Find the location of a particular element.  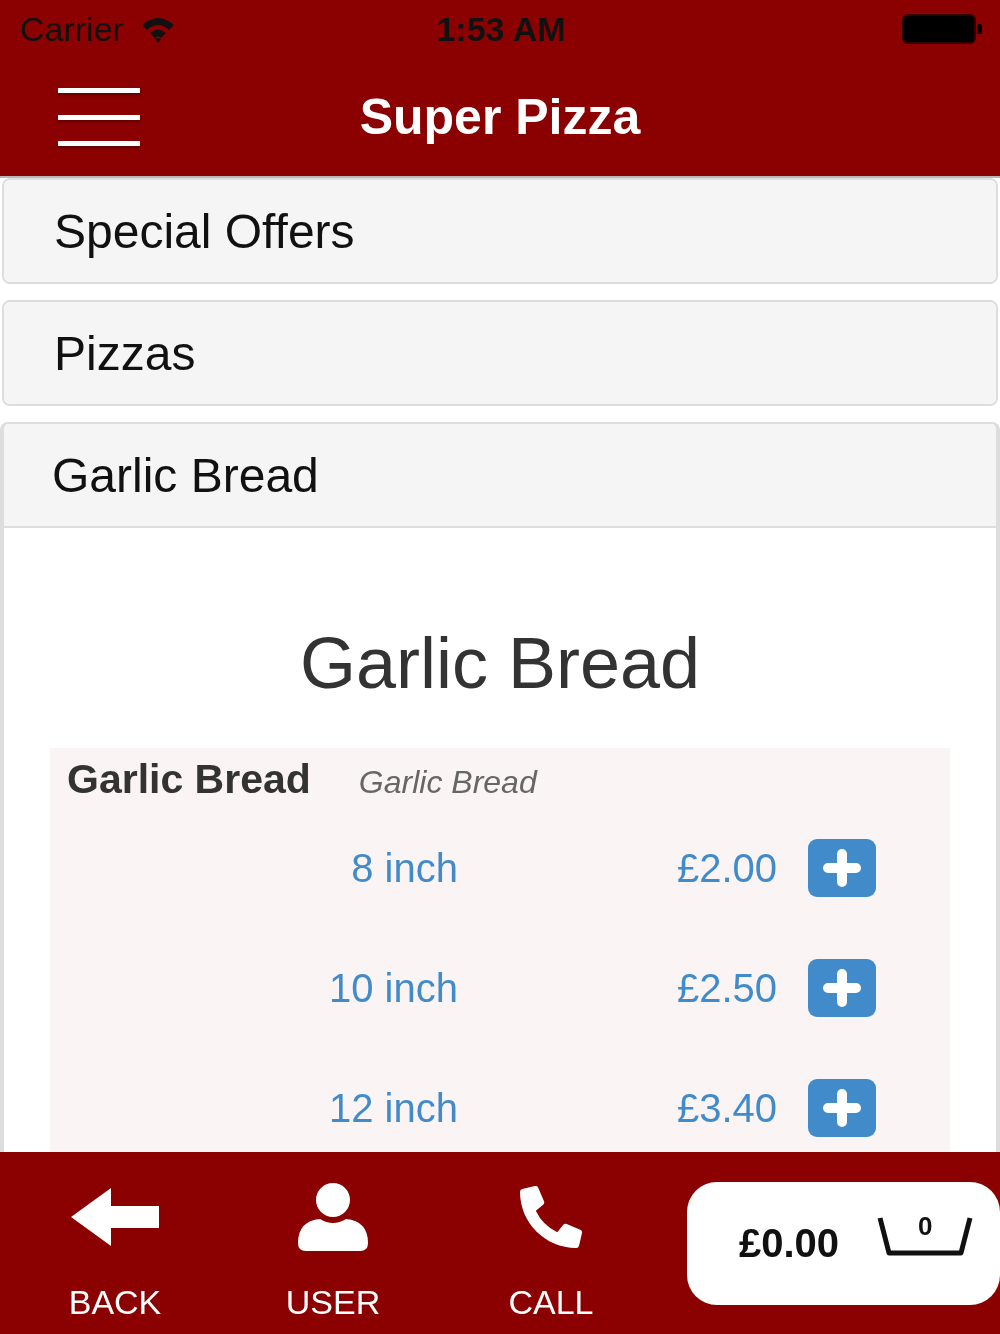

basket-icon is located at coordinates (925, 1236).